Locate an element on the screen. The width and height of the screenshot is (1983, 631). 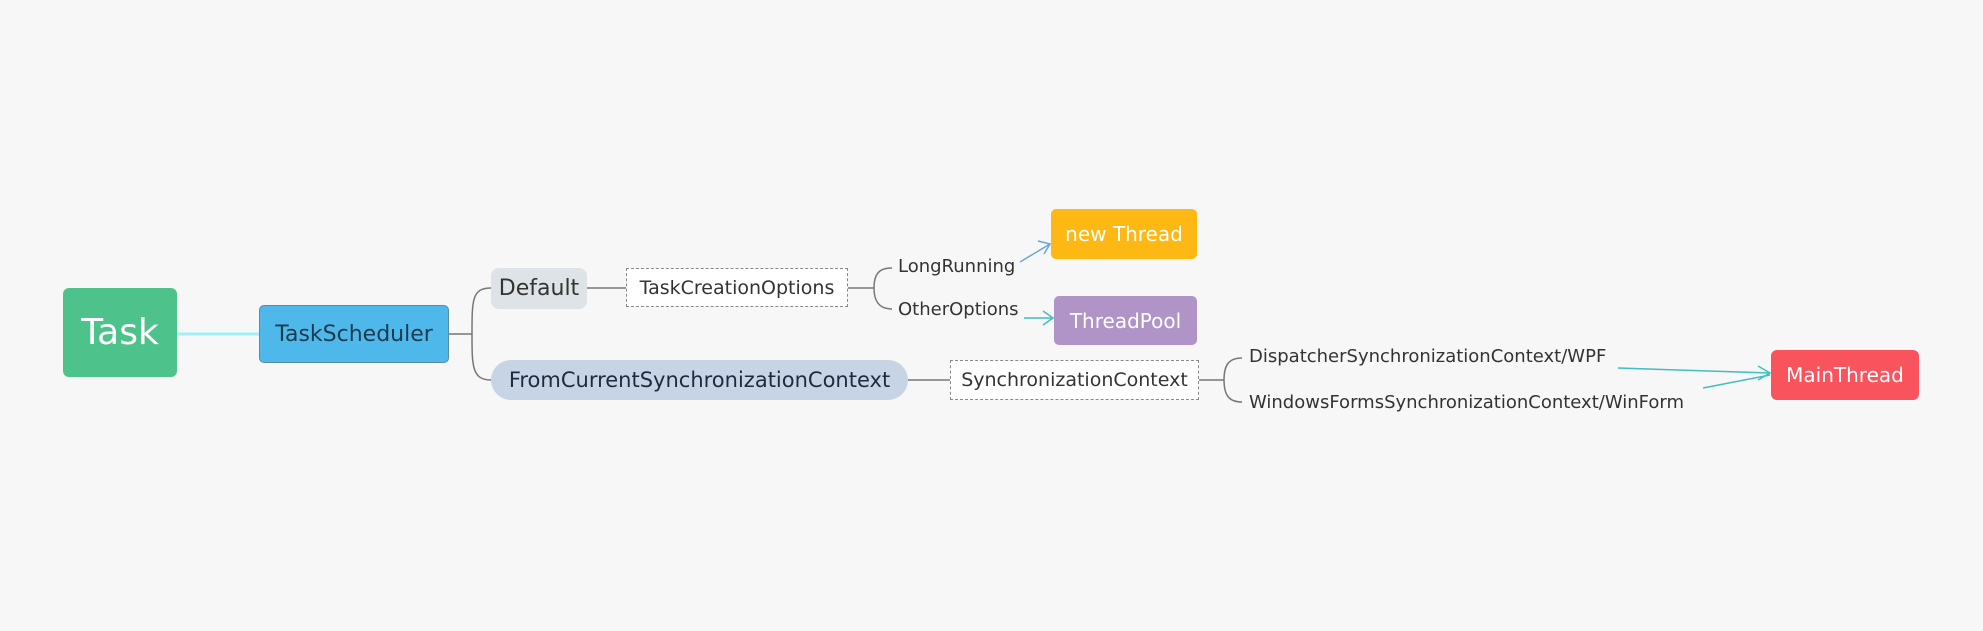
node-threadpool: ThreadPool is located at coordinates (1125, 320).